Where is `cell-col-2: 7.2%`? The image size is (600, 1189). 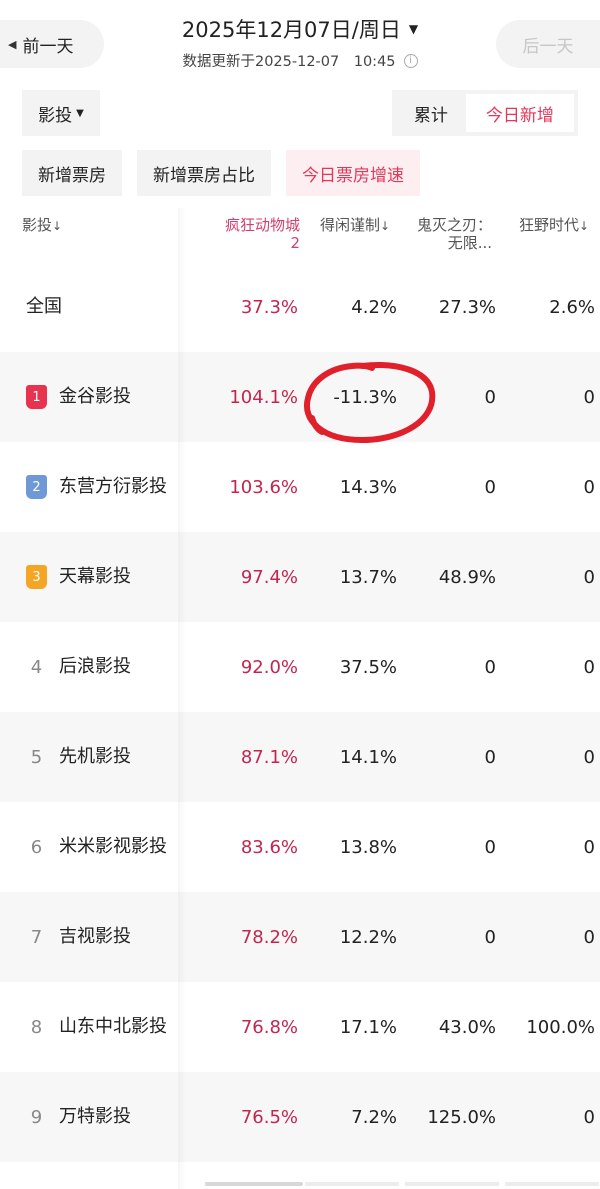 cell-col-2: 7.2% is located at coordinates (374, 1117).